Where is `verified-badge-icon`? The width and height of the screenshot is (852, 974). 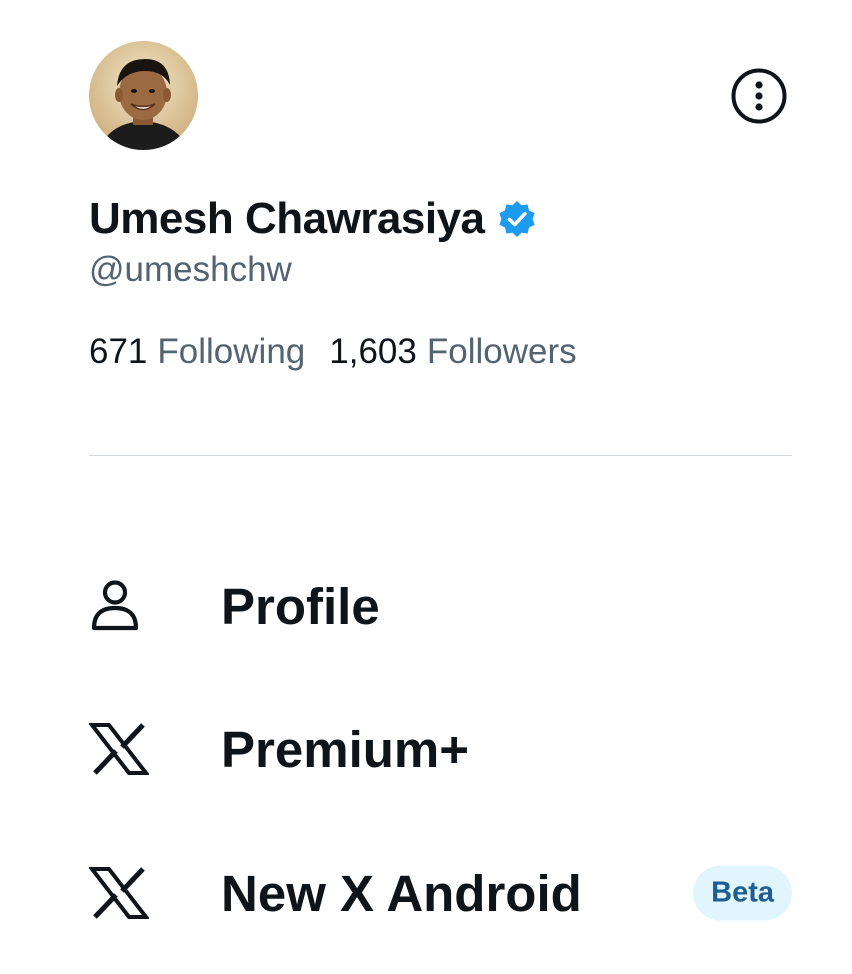 verified-badge-icon is located at coordinates (517, 219).